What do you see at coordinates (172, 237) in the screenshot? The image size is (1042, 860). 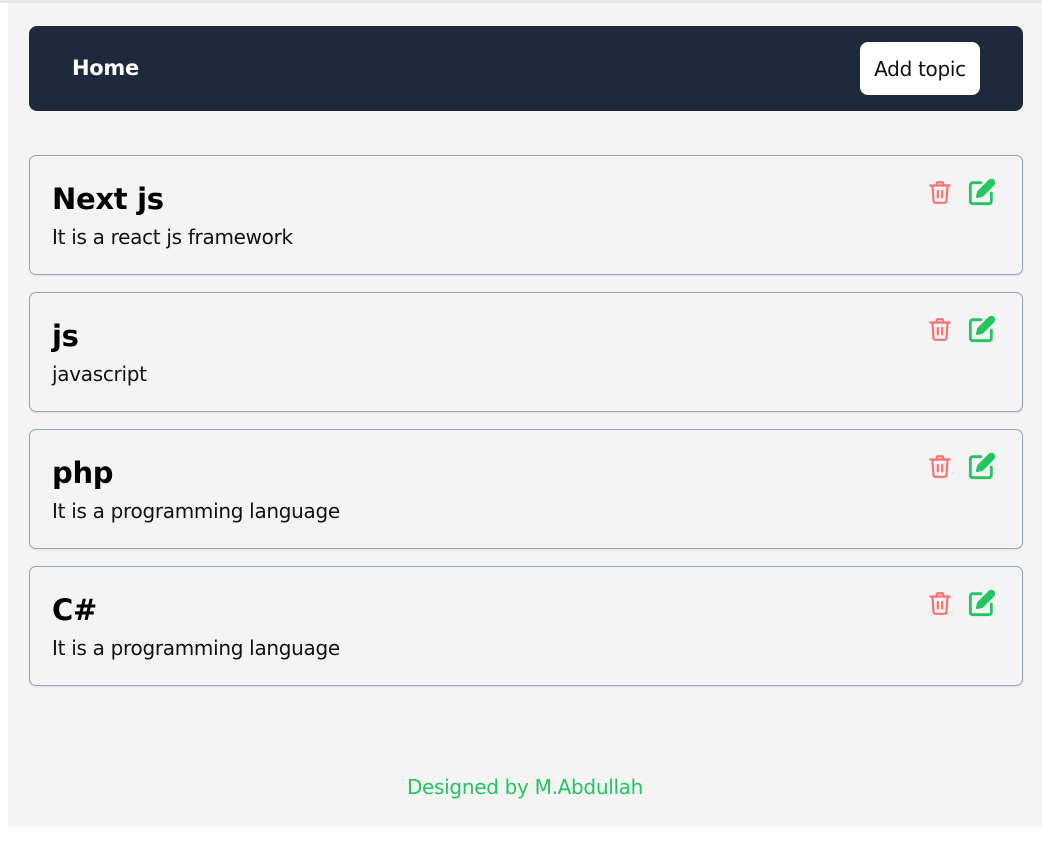 I see `topic-description: It is a react js framework` at bounding box center [172, 237].